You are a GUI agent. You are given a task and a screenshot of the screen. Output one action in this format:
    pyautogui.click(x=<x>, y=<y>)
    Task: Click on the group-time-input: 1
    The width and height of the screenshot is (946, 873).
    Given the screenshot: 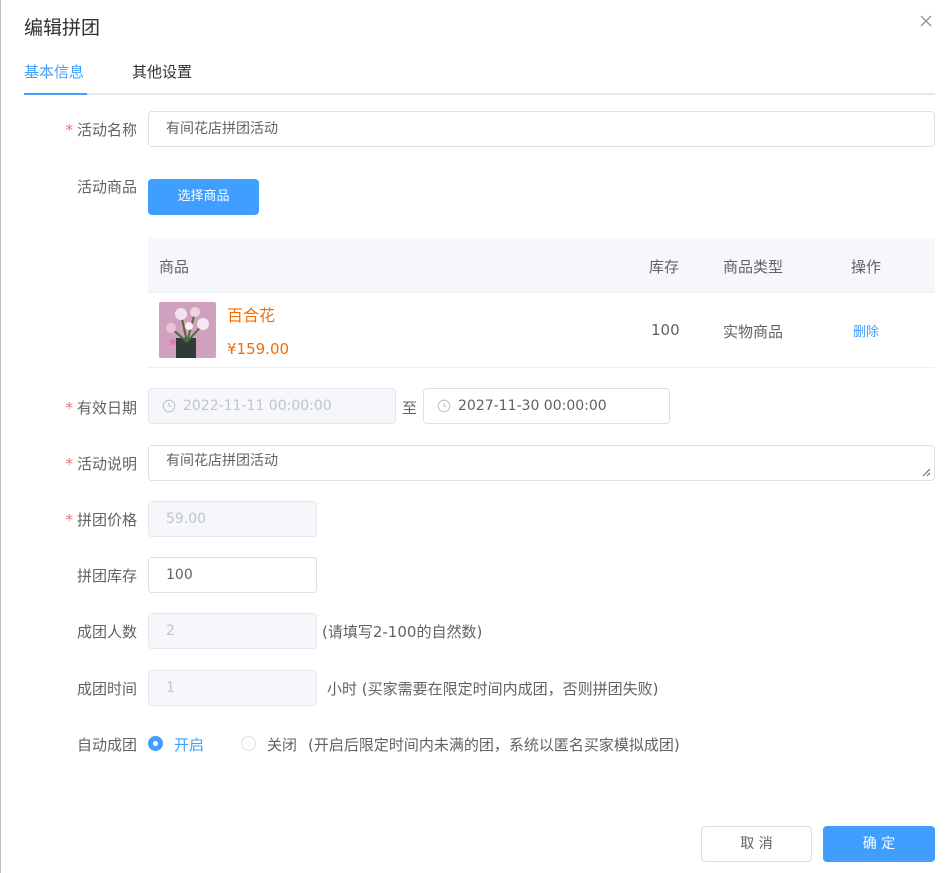 What is the action you would take?
    pyautogui.click(x=232, y=688)
    